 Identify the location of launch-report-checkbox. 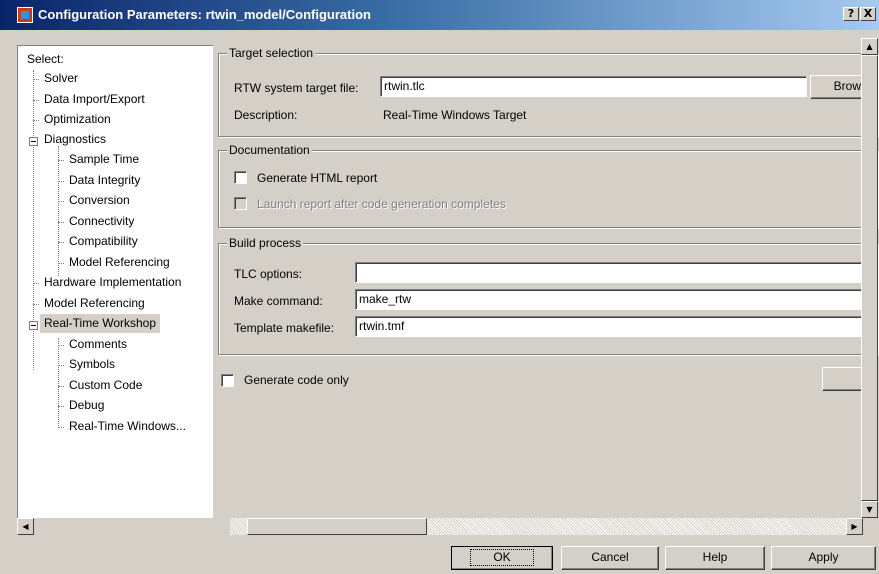
(240, 203).